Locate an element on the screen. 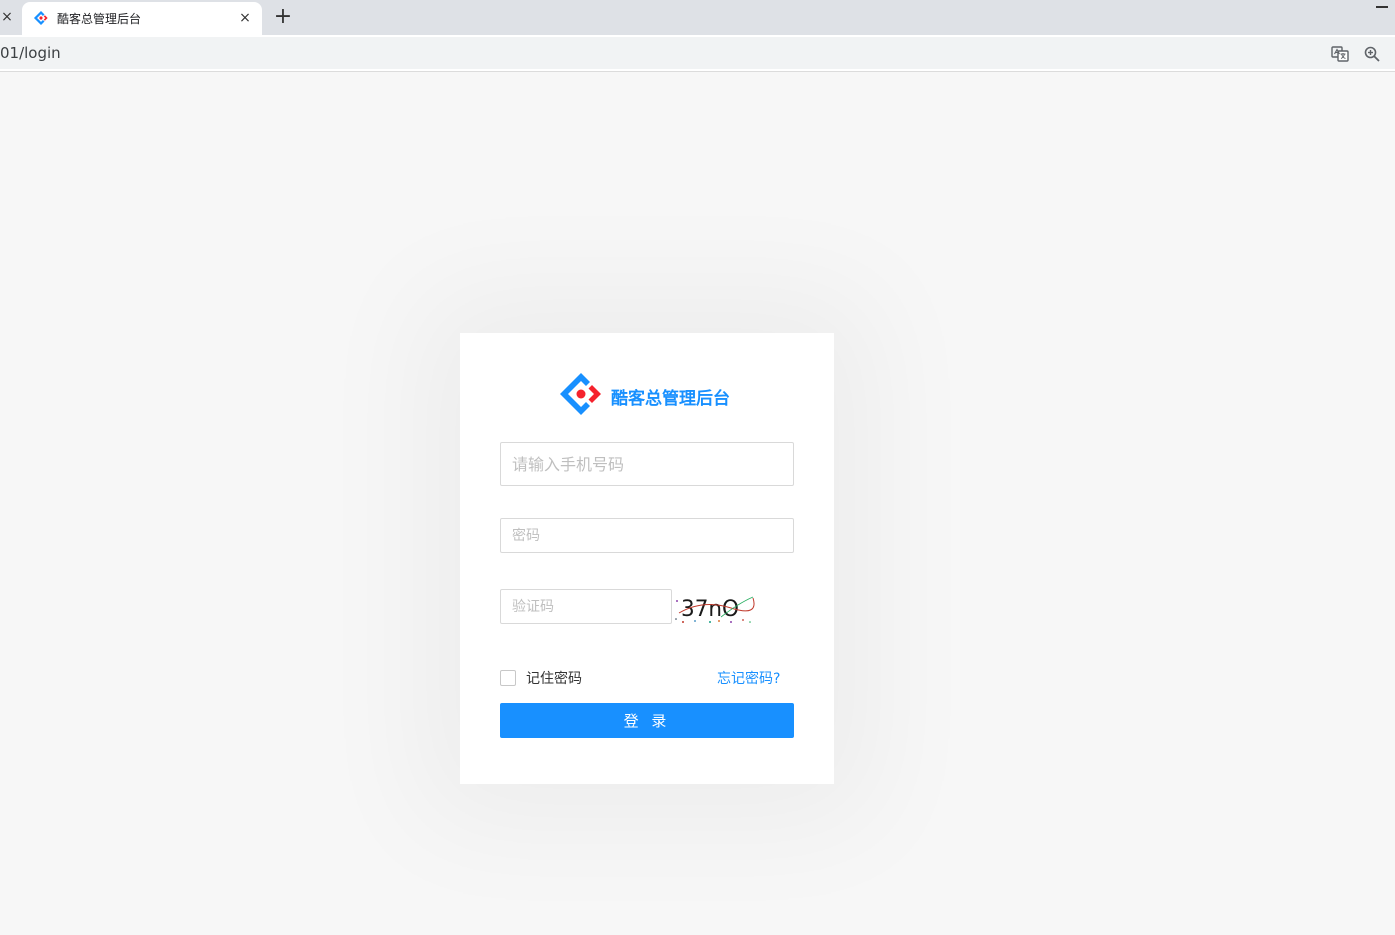 The height and width of the screenshot is (935, 1395). app-logo-favicon-icon is located at coordinates (40, 18).